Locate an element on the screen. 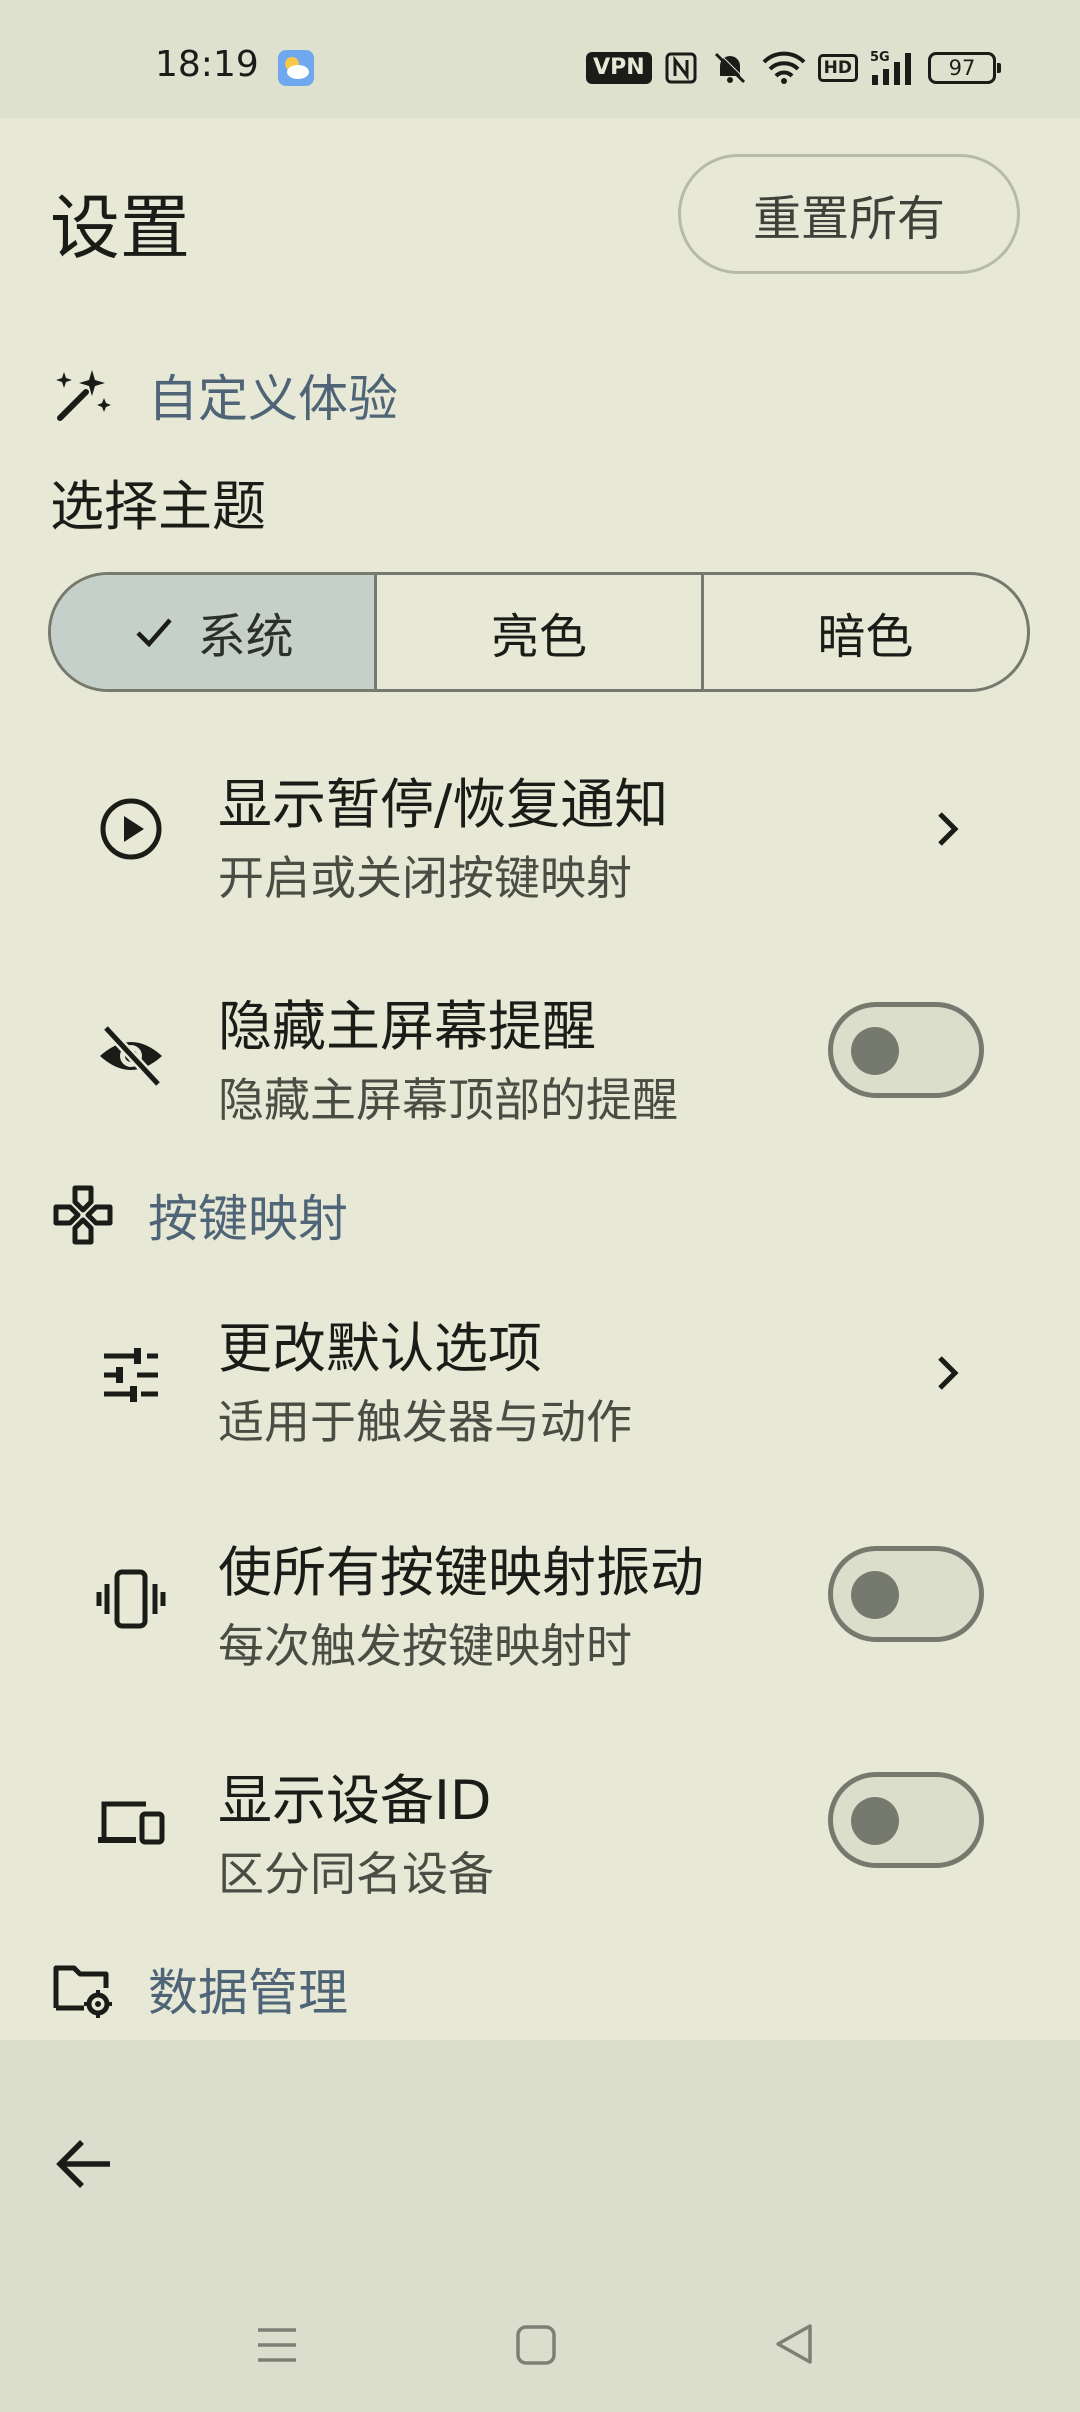 The image size is (1080, 2412). row-subtitle: 开启或关闭按键映射 is located at coordinates (425, 878).